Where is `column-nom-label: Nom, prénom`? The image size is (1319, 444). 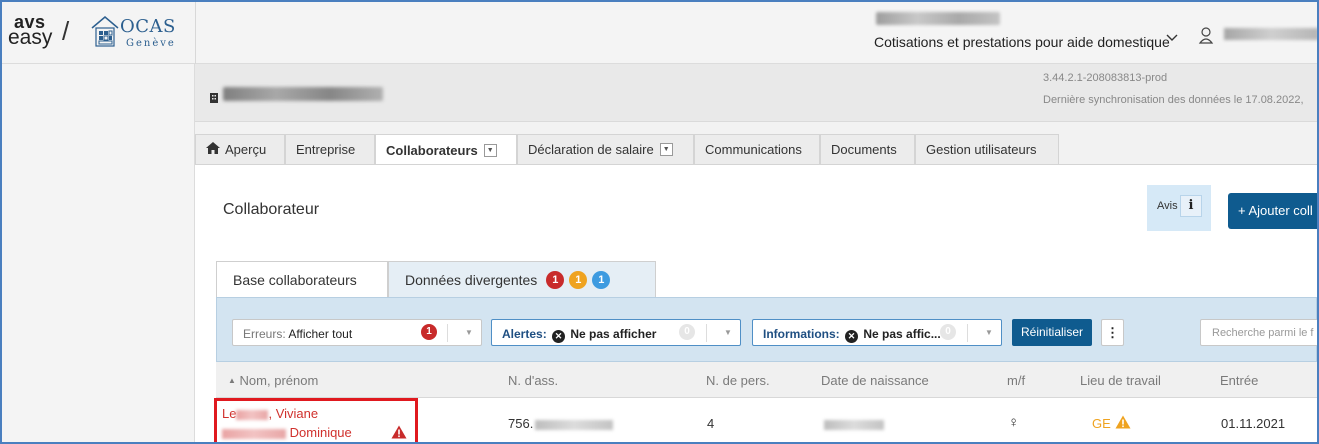 column-nom-label: Nom, prénom is located at coordinates (279, 380).